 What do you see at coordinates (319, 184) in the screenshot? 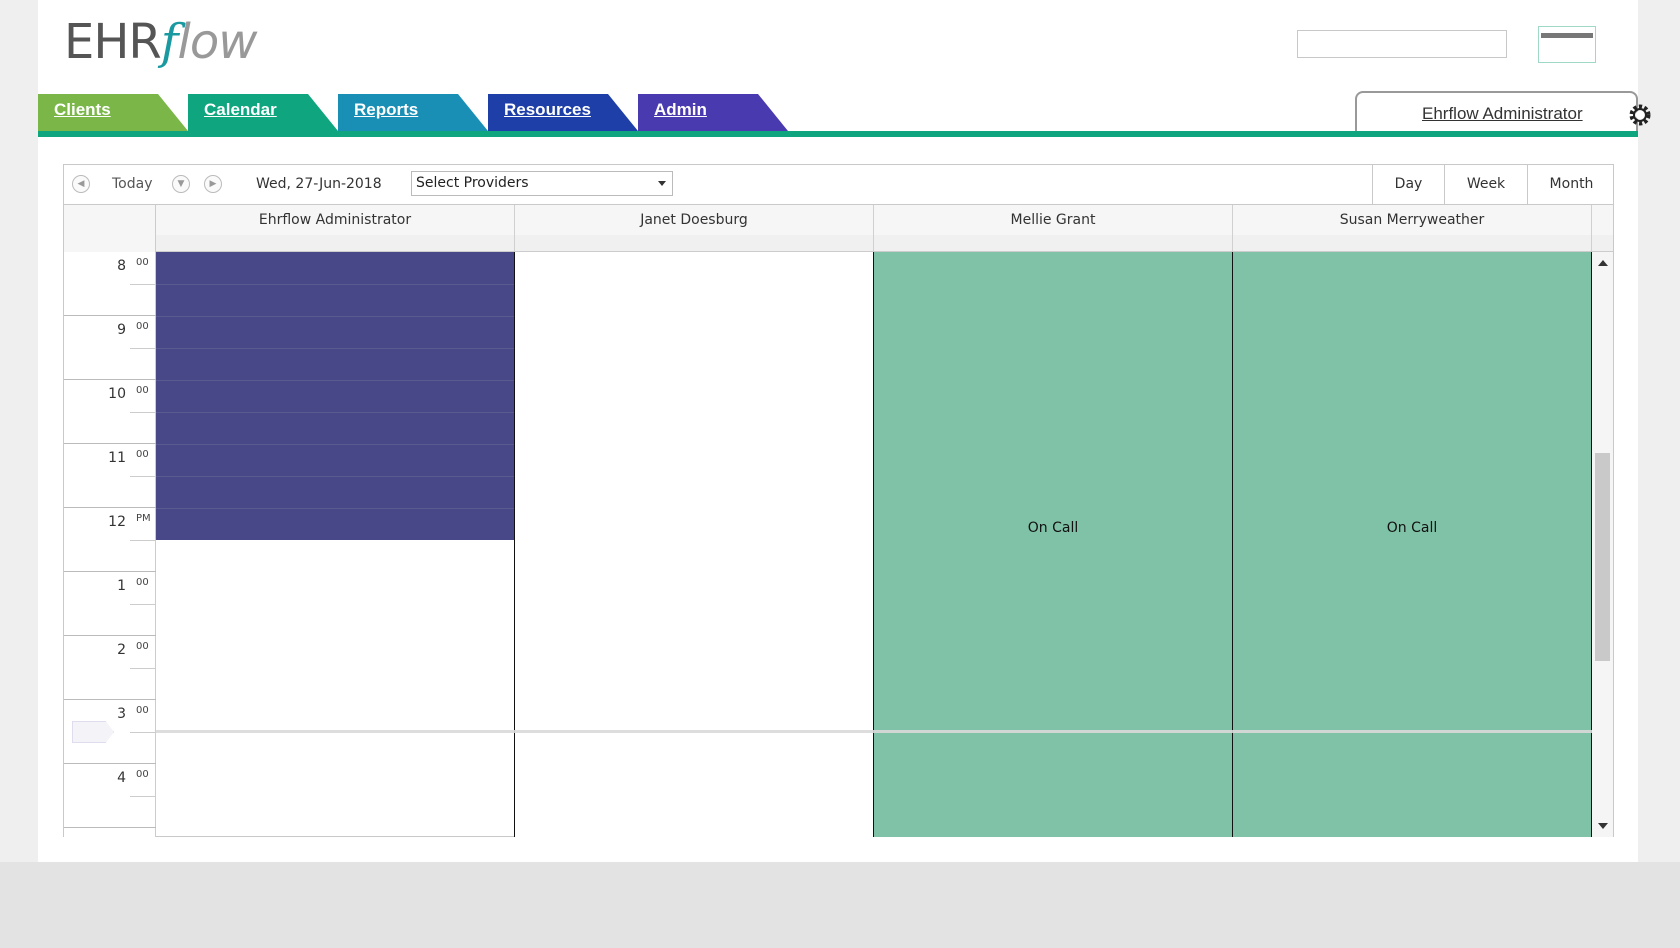
I see `current-date: Wed, 27-Jun-2018` at bounding box center [319, 184].